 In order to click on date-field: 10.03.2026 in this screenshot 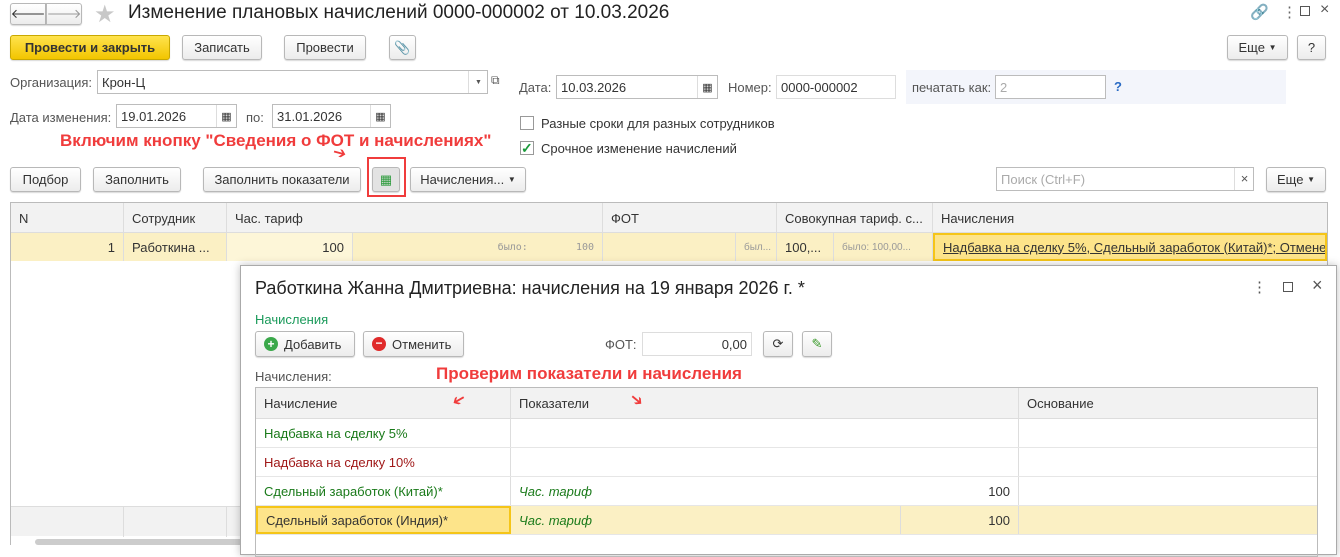, I will do `click(637, 87)`.